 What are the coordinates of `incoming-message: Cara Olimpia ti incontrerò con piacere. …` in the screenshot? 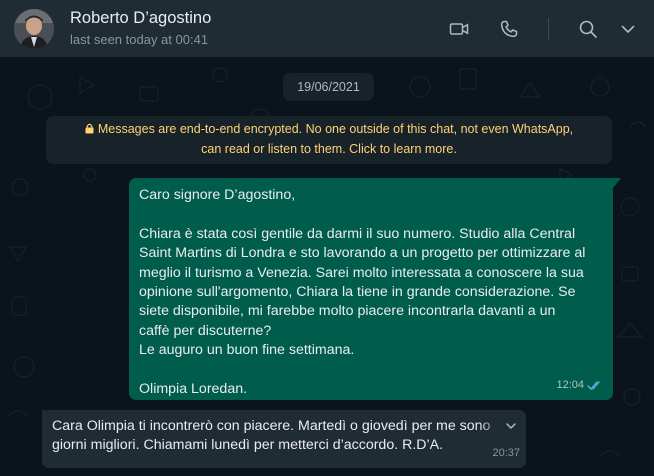 It's located at (284, 439).